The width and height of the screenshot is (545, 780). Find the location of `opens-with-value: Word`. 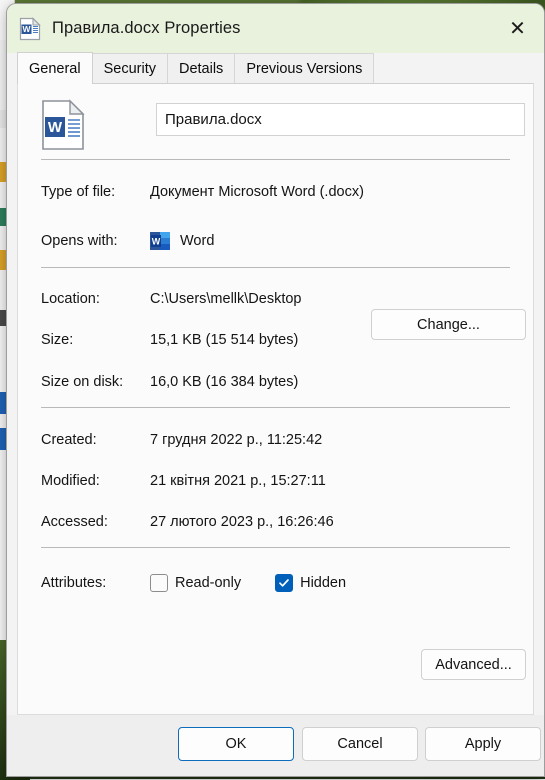

opens-with-value: Word is located at coordinates (197, 241).